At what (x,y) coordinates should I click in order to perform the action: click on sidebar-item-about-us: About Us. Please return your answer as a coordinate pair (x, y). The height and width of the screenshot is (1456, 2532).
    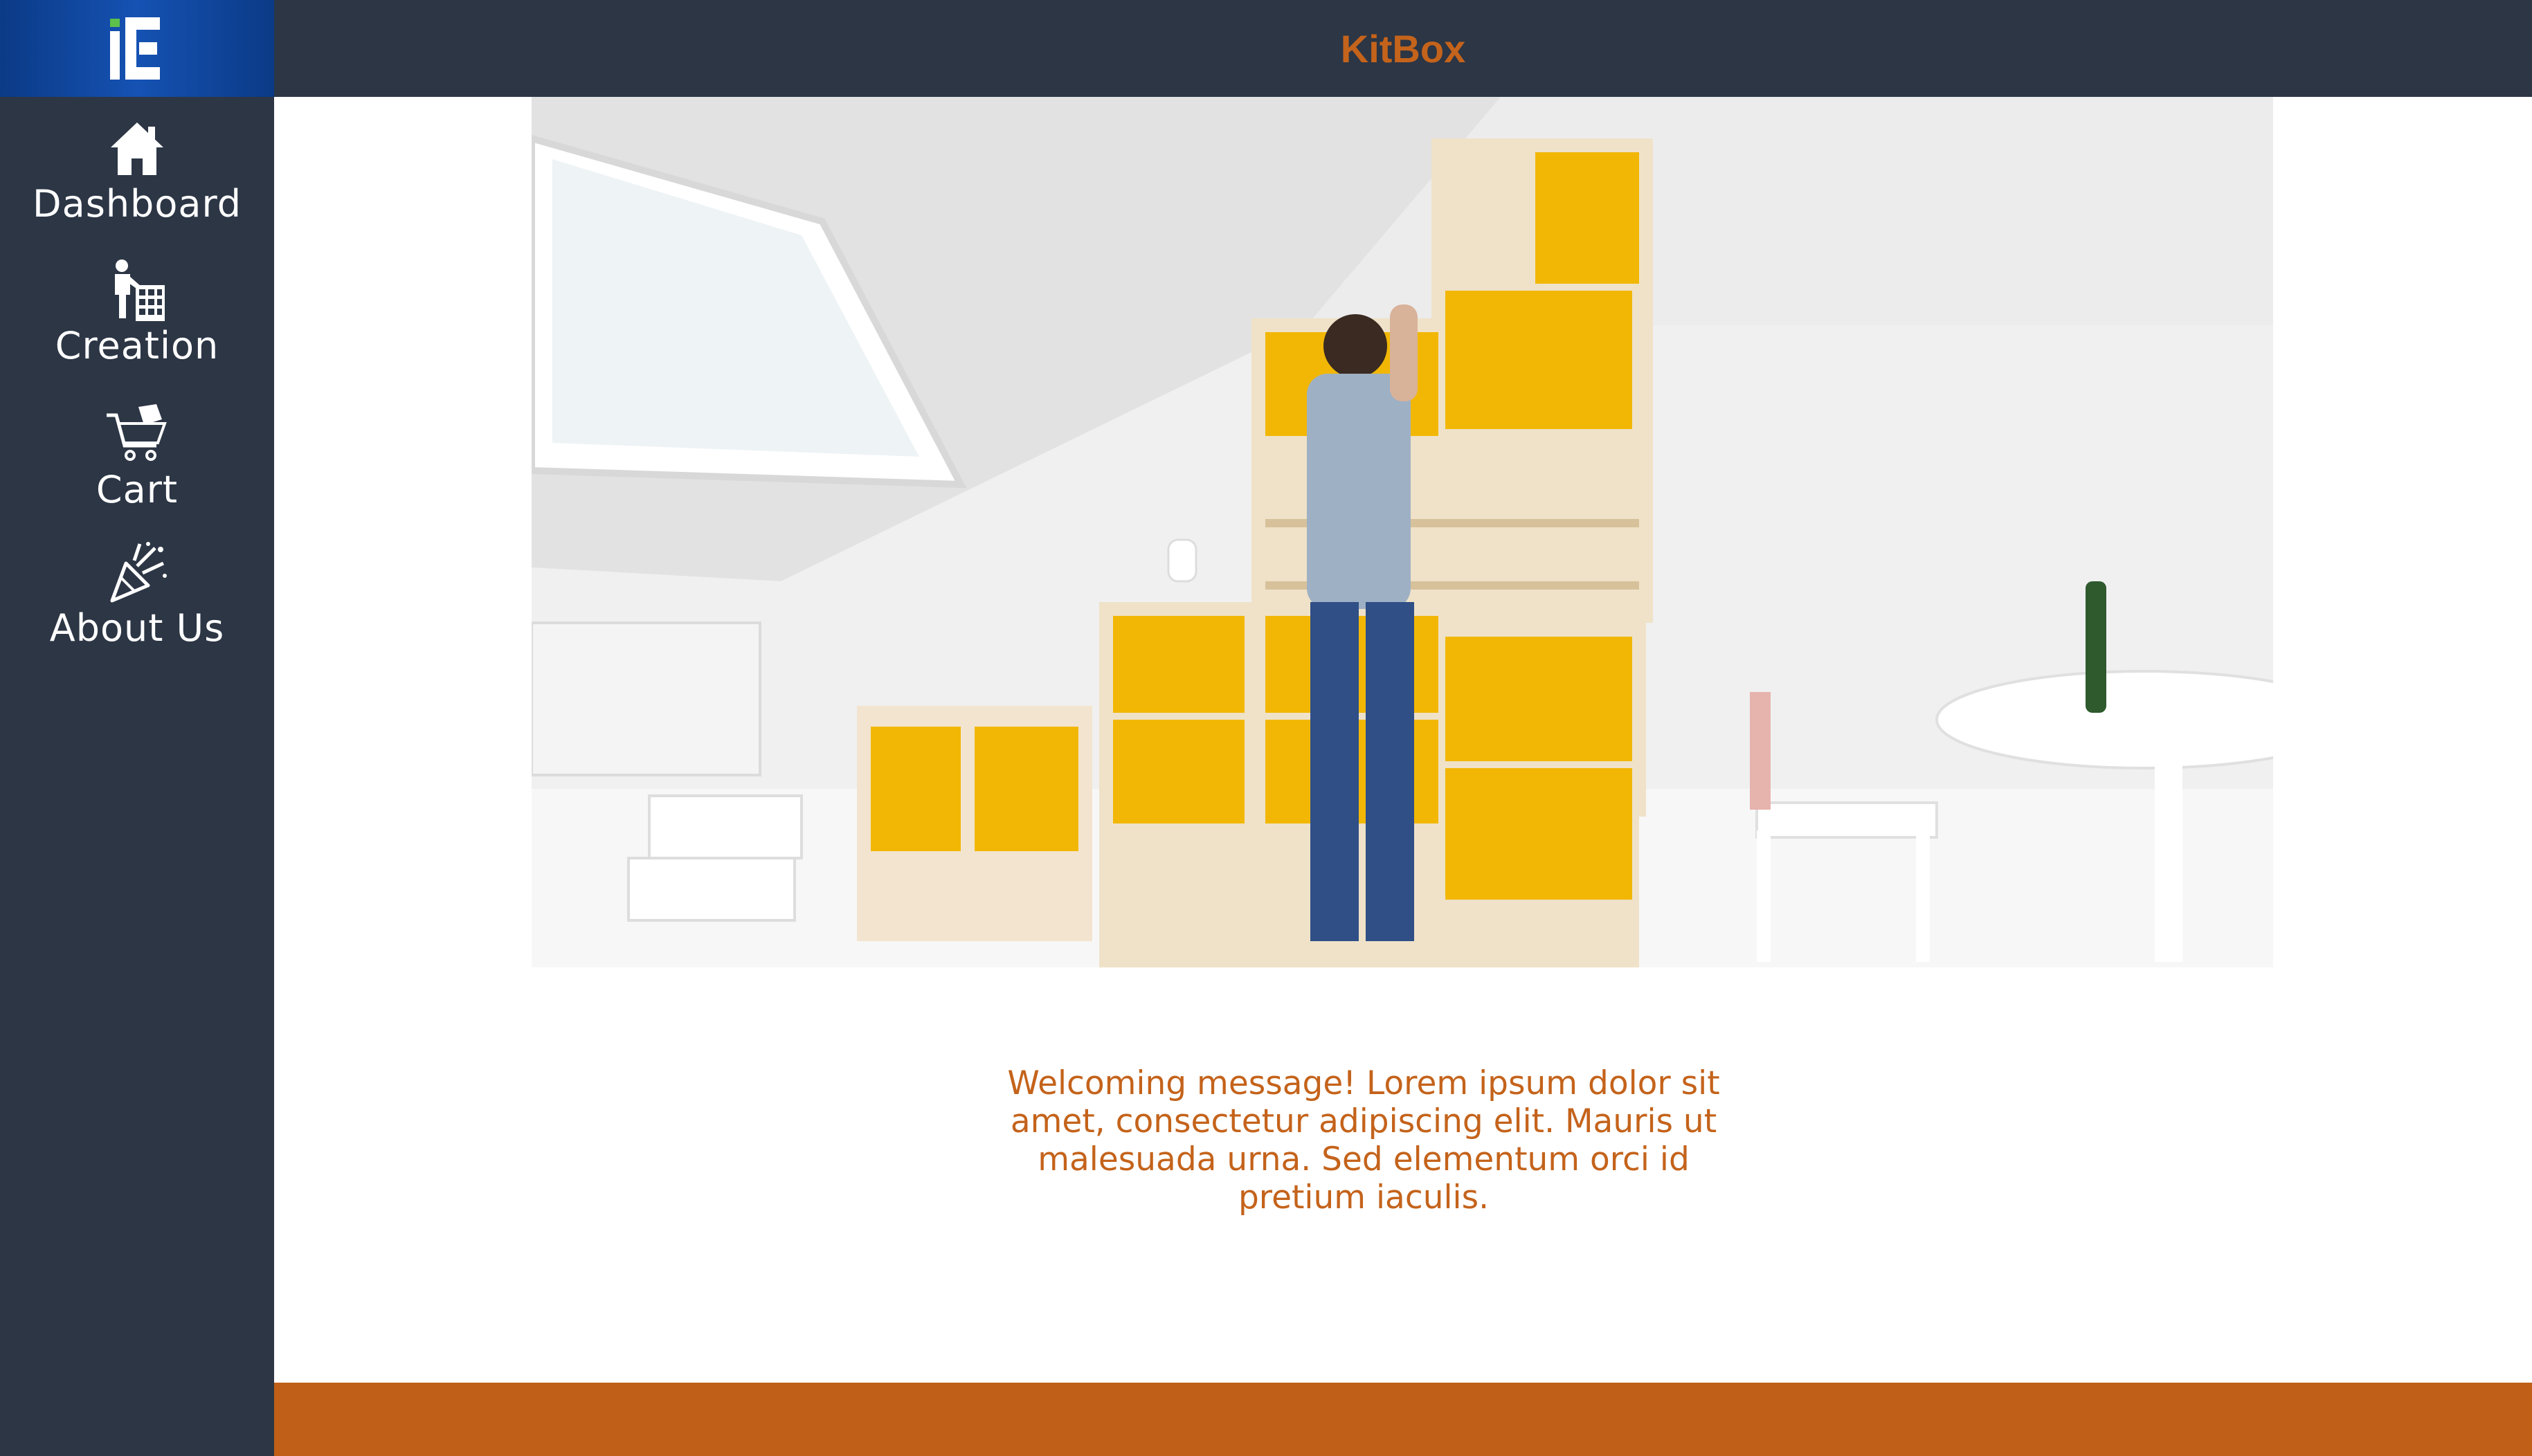
    Looking at the image, I should click on (137, 593).